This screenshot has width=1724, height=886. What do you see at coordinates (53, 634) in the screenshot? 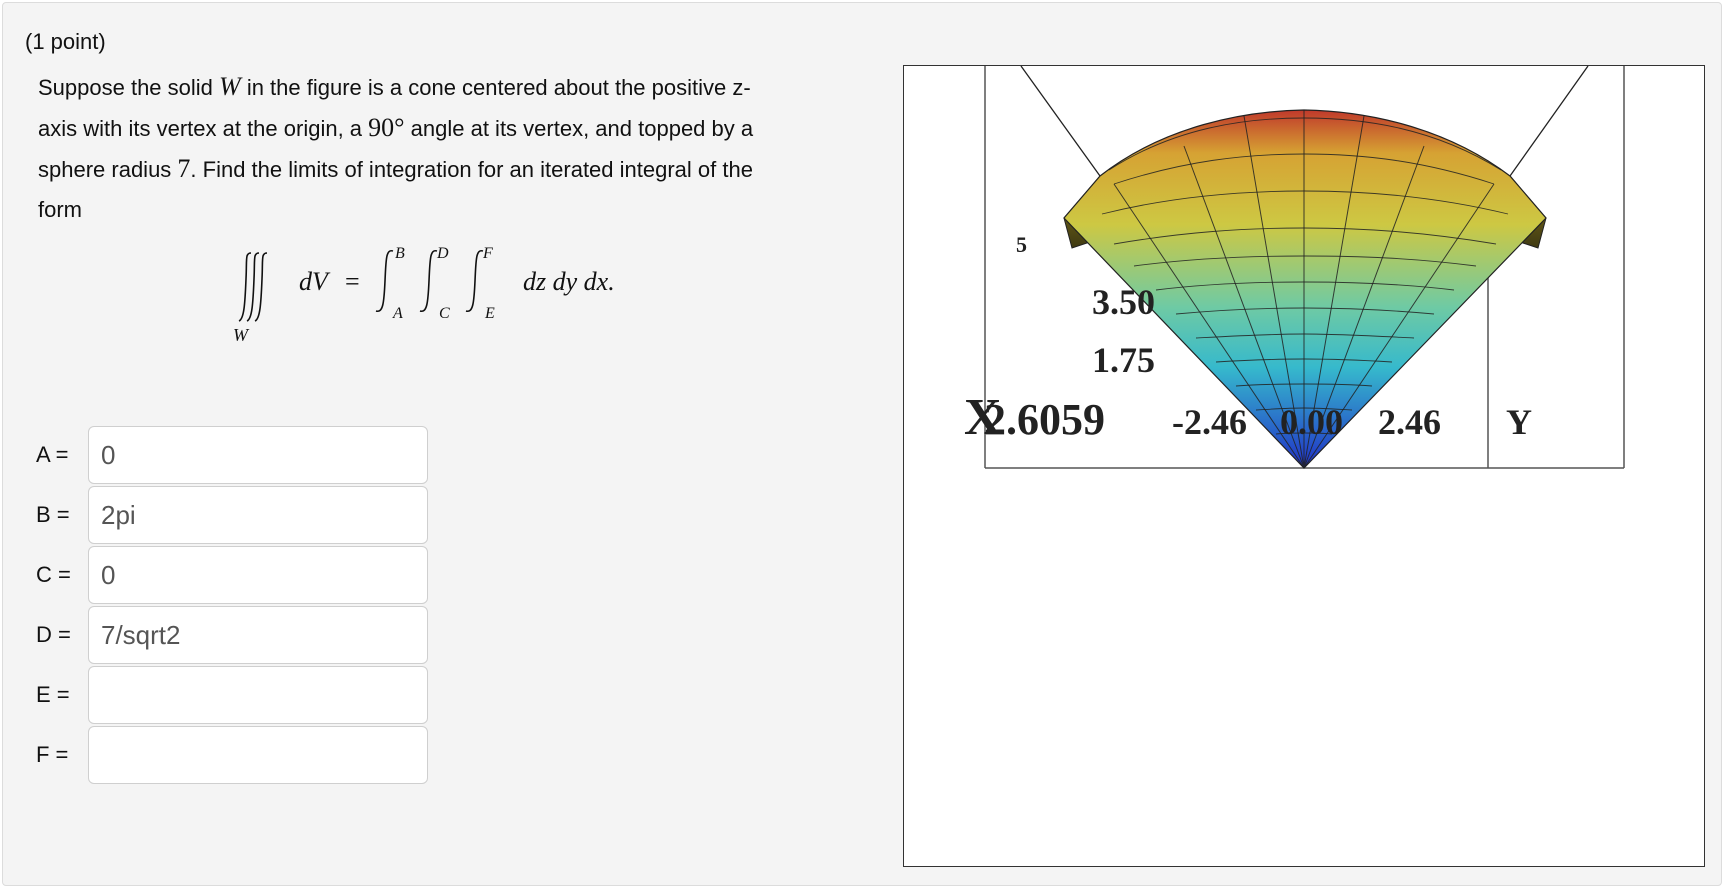
I see `label-d: D =` at bounding box center [53, 634].